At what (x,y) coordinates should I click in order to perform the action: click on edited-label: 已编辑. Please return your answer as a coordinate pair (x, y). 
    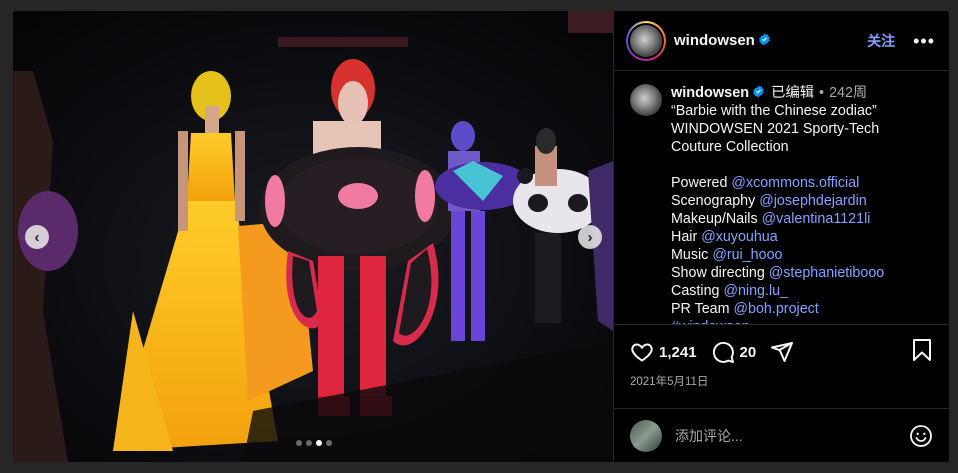
    Looking at the image, I should click on (793, 93).